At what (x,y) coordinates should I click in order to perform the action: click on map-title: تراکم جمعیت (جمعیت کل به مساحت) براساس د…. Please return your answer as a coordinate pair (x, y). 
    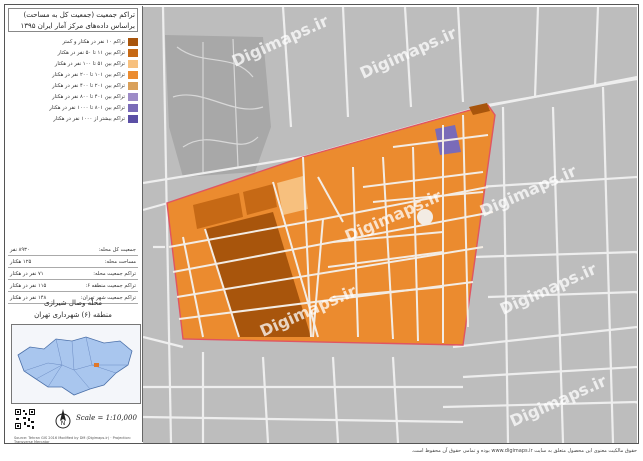
    Looking at the image, I should click on (73, 20).